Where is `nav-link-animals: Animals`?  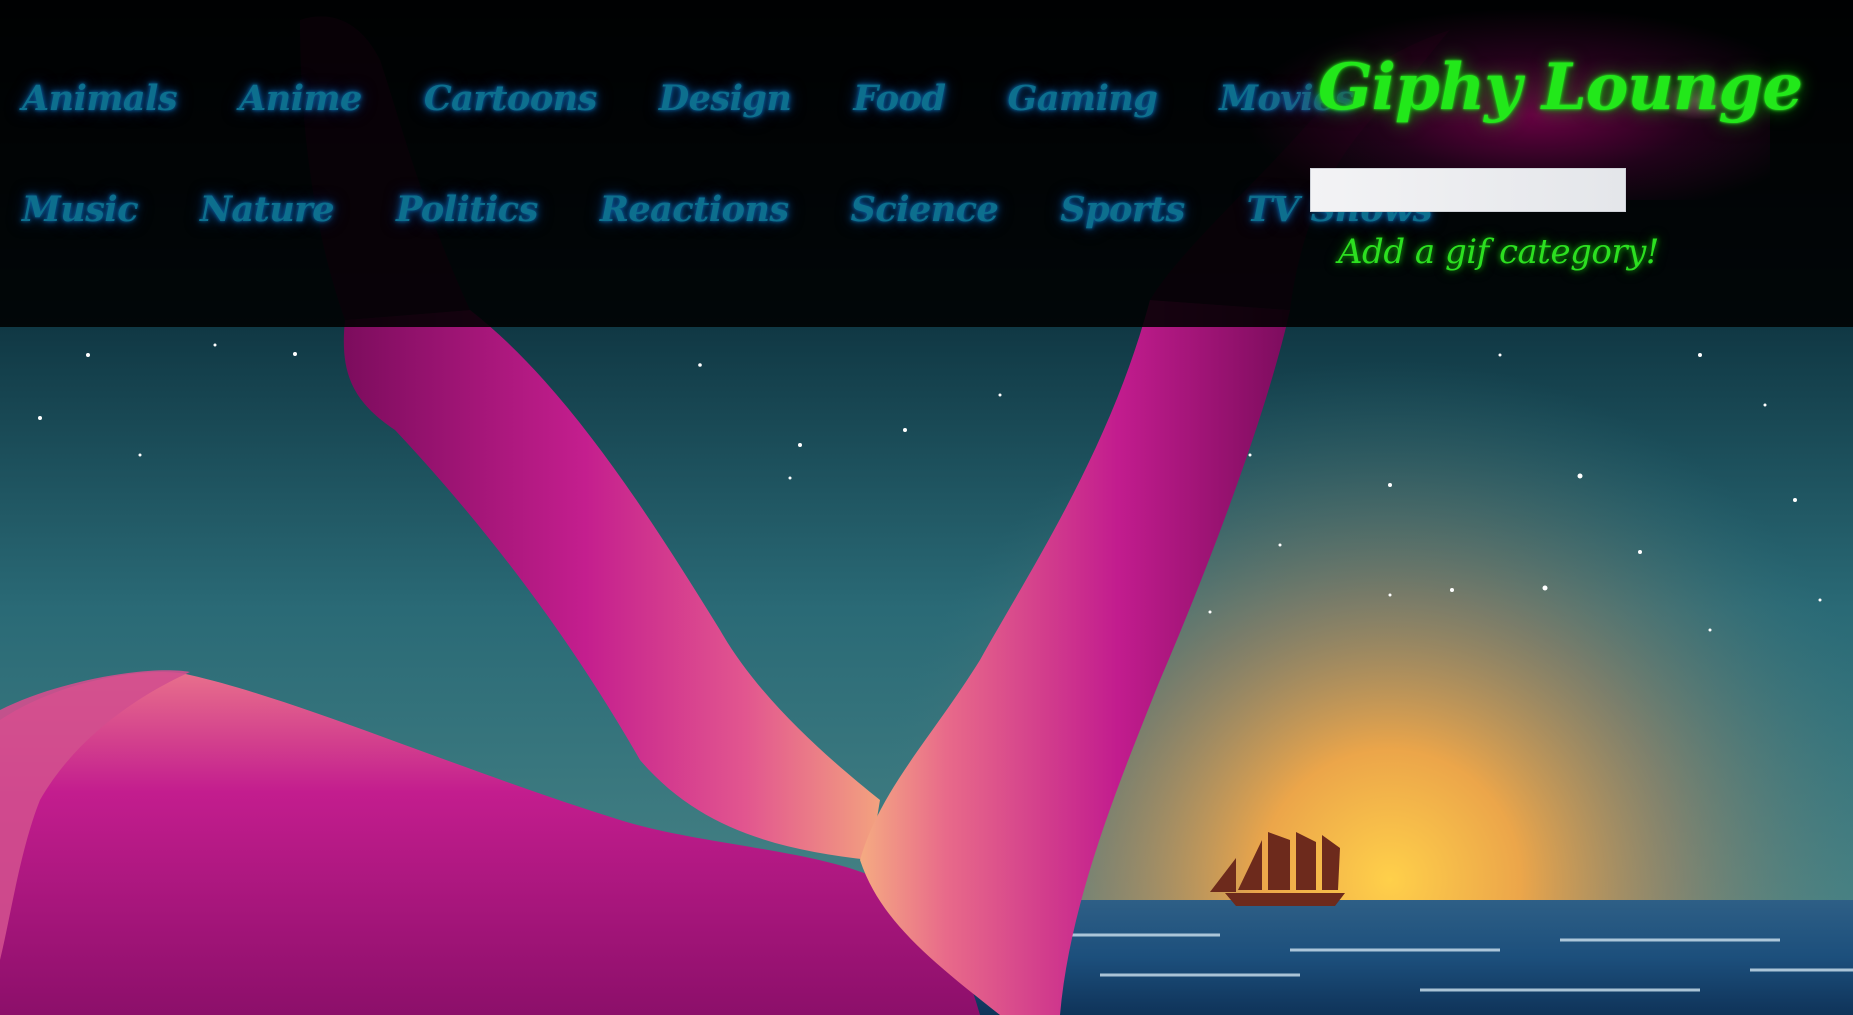 nav-link-animals: Animals is located at coordinates (100, 98).